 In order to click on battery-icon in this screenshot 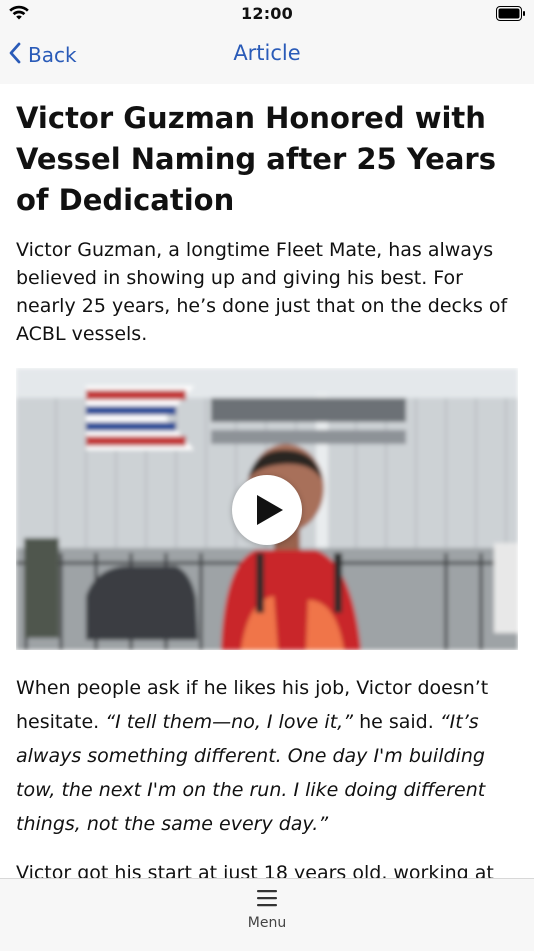, I will do `click(511, 15)`.